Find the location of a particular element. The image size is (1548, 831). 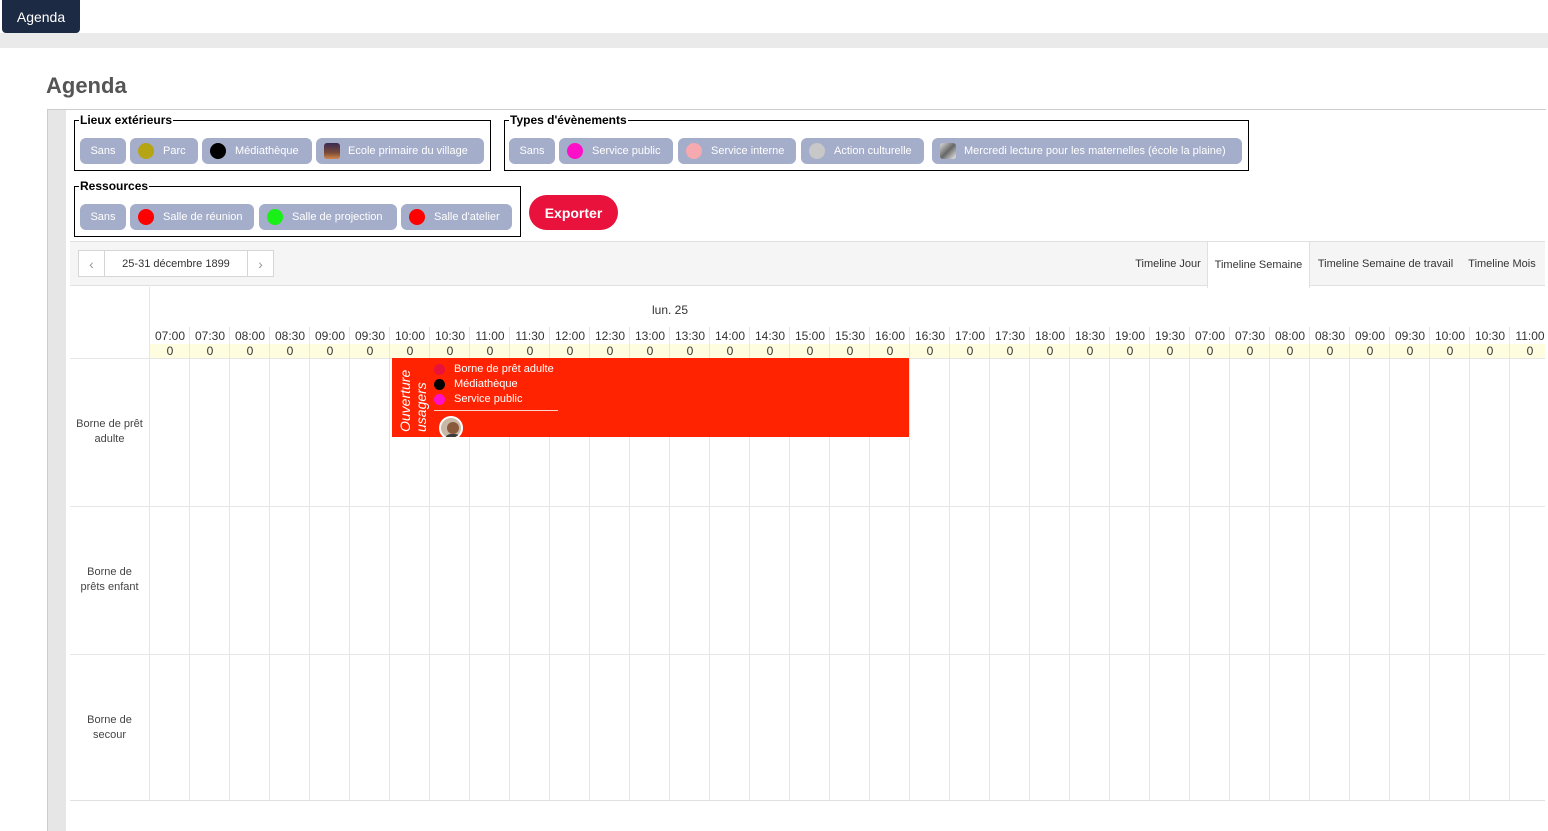

time-slot-label: 07:30 is located at coordinates (1250, 336).